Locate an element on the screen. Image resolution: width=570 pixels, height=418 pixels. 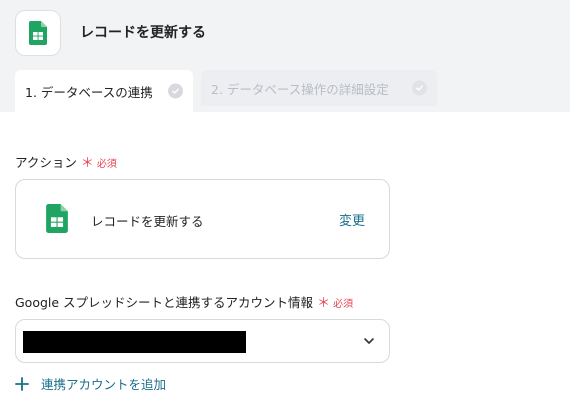
account-field-label: Google スプレッドシートと連携するアカウント情報＊必須 is located at coordinates (184, 301).